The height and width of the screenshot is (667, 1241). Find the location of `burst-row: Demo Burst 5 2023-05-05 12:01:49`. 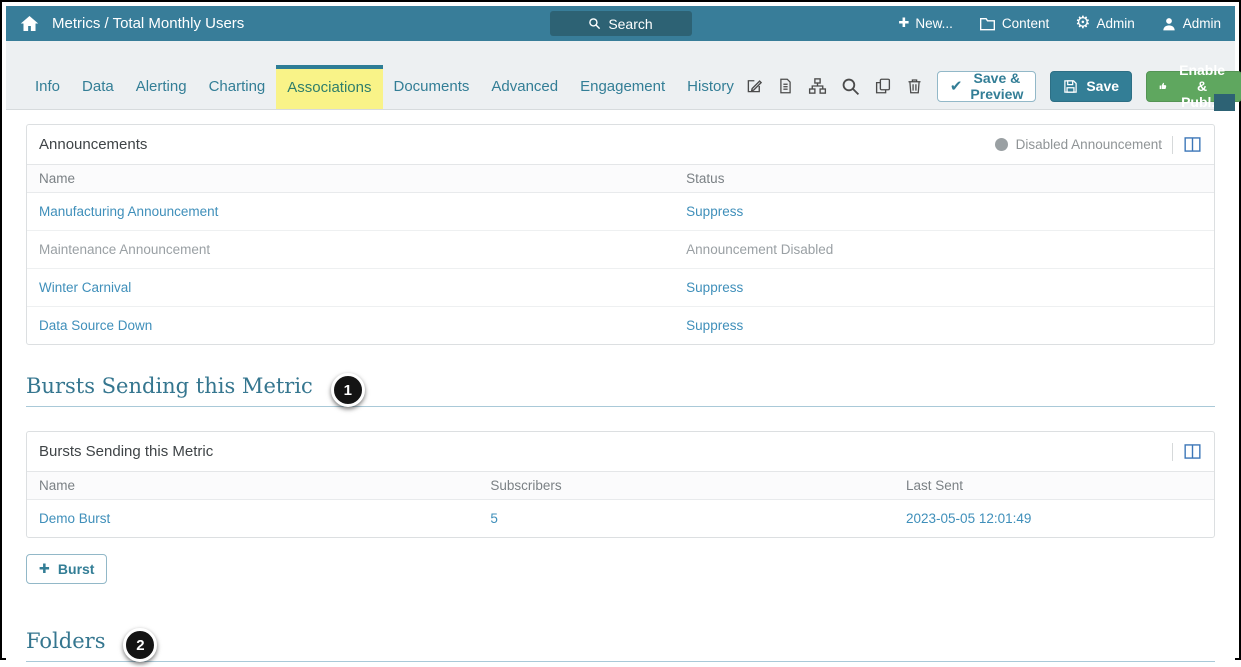

burst-row: Demo Burst 5 2023-05-05 12:01:49 is located at coordinates (620, 519).